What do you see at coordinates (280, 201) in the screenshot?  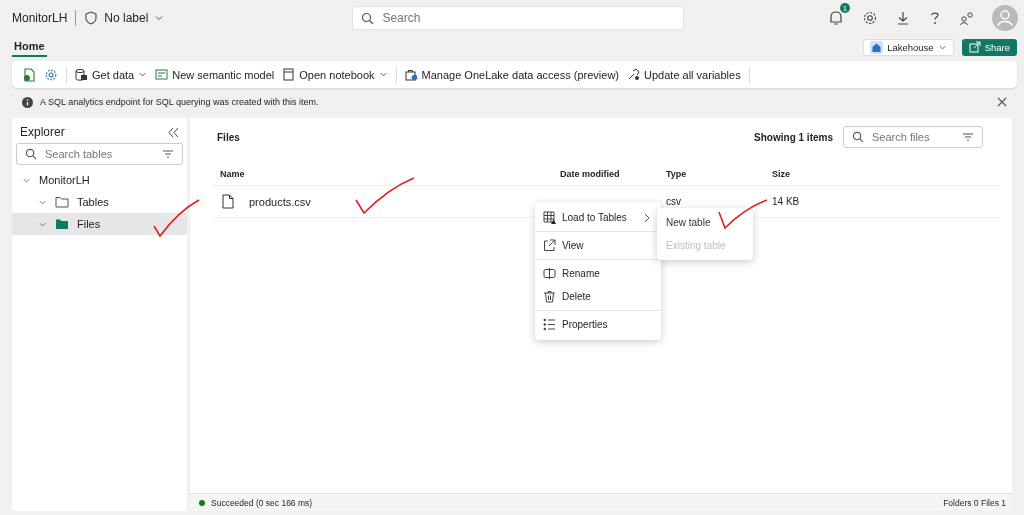 I see `file-name: products.csv` at bounding box center [280, 201].